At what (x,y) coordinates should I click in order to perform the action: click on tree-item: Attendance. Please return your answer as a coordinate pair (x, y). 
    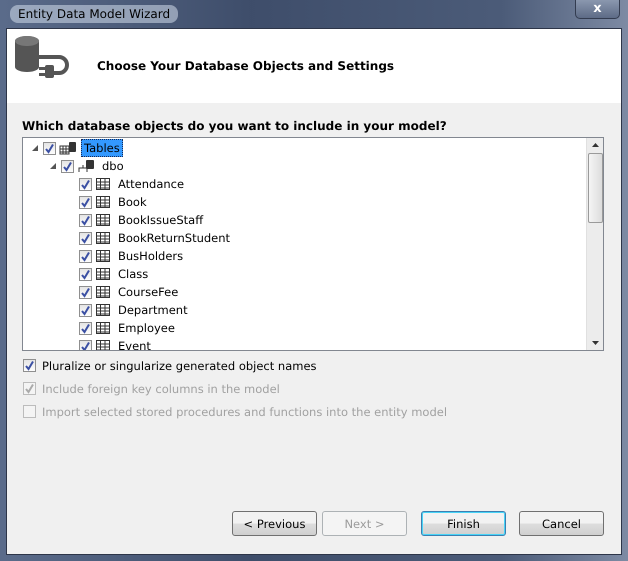
    Looking at the image, I should click on (151, 184).